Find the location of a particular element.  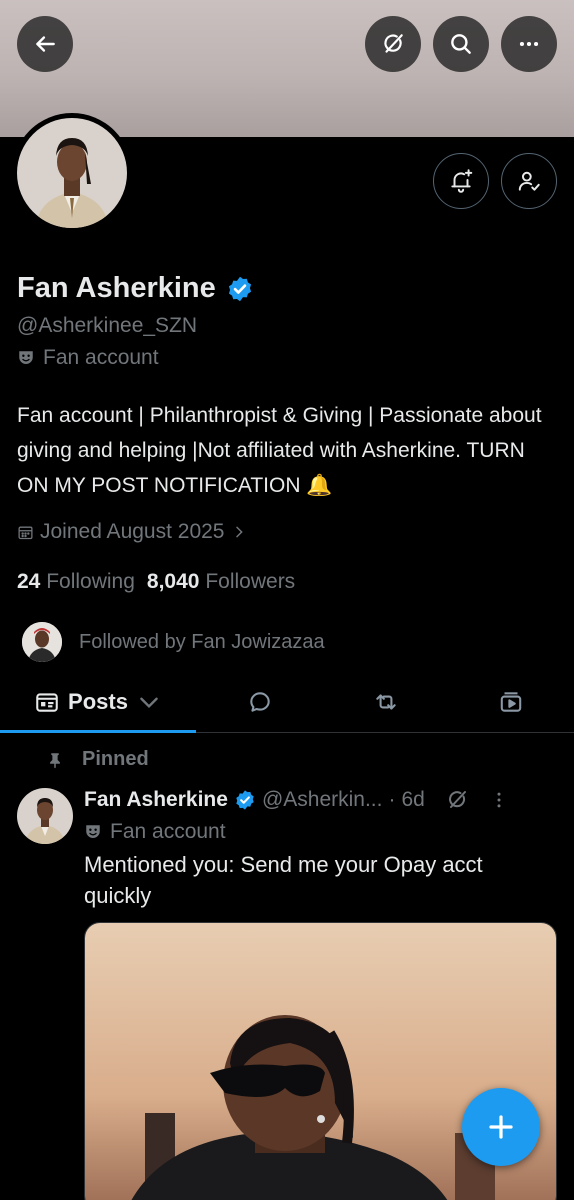

reply-icon is located at coordinates (260, 702).